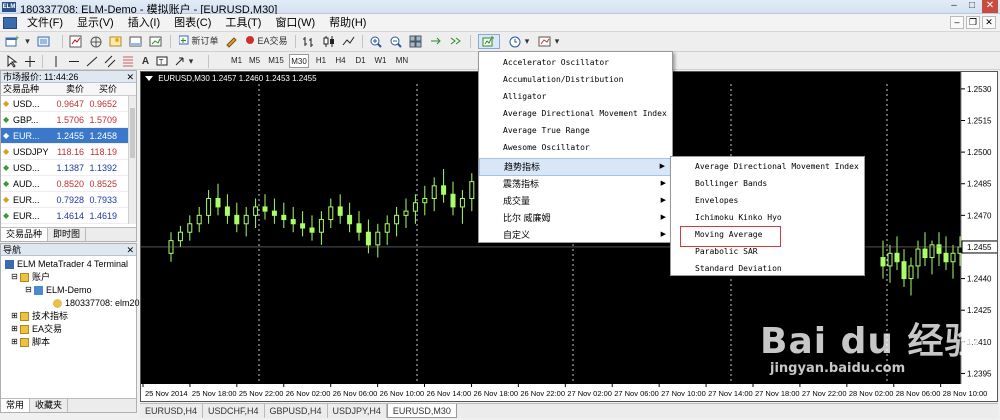  I want to click on menu-item-accumulation-distribution: Accumulation/Distribution, so click(575, 80).